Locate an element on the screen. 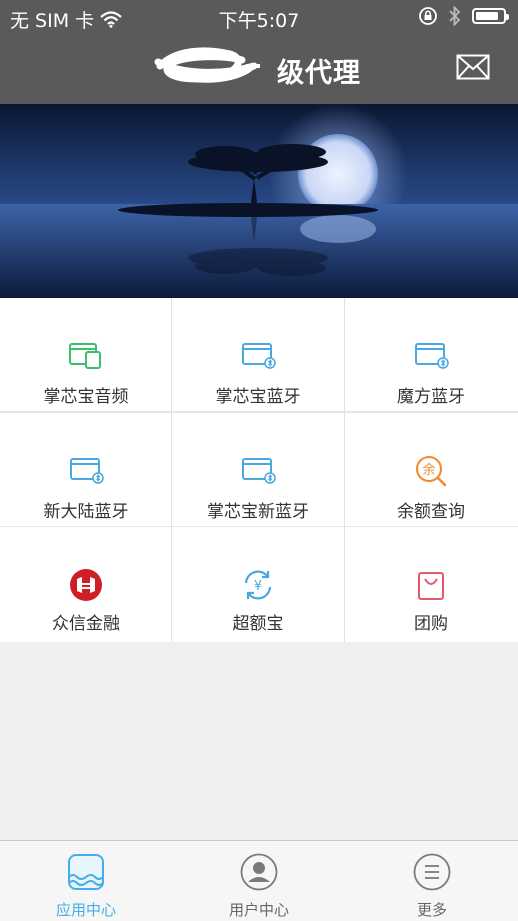 The width and height of the screenshot is (518, 921). finance-logo-icon is located at coordinates (86, 585).